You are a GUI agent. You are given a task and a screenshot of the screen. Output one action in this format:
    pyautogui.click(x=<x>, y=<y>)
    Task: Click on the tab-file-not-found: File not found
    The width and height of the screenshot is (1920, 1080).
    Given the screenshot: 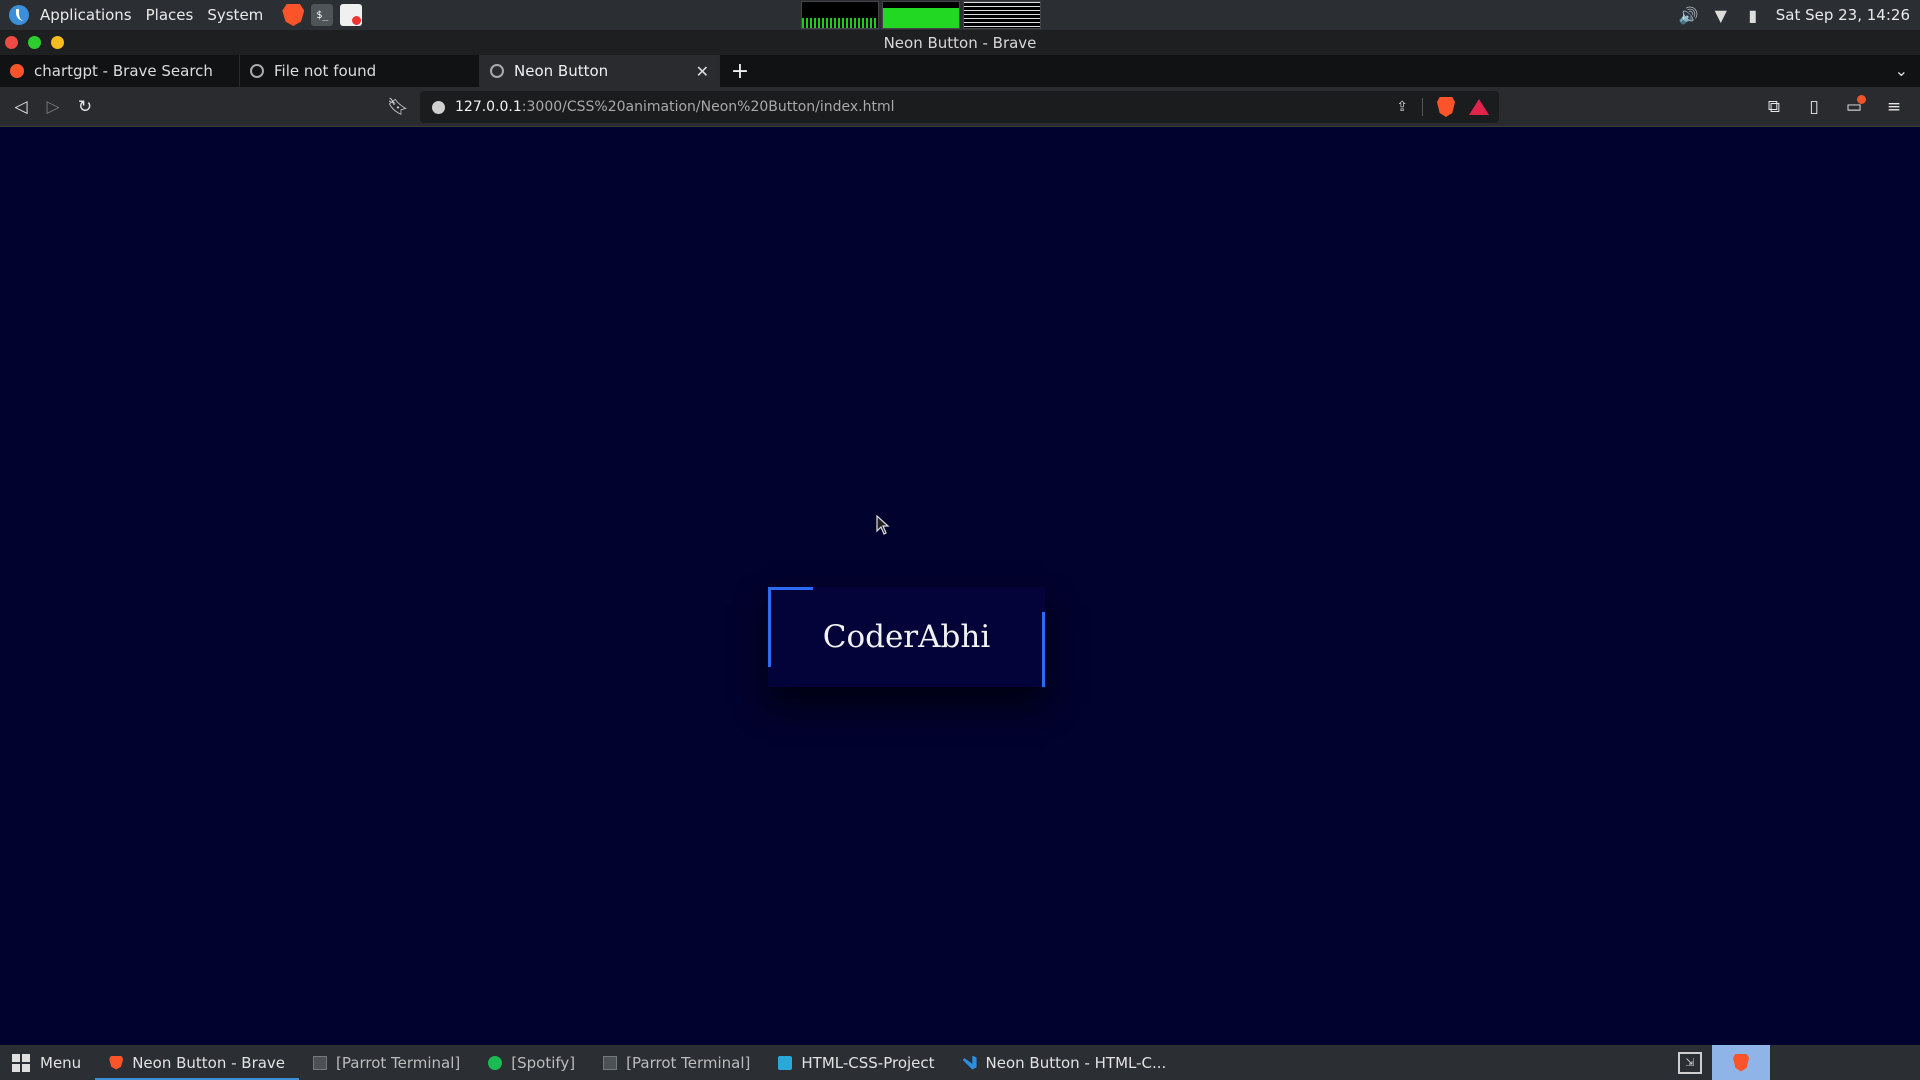 What is the action you would take?
    pyautogui.click(x=360, y=71)
    